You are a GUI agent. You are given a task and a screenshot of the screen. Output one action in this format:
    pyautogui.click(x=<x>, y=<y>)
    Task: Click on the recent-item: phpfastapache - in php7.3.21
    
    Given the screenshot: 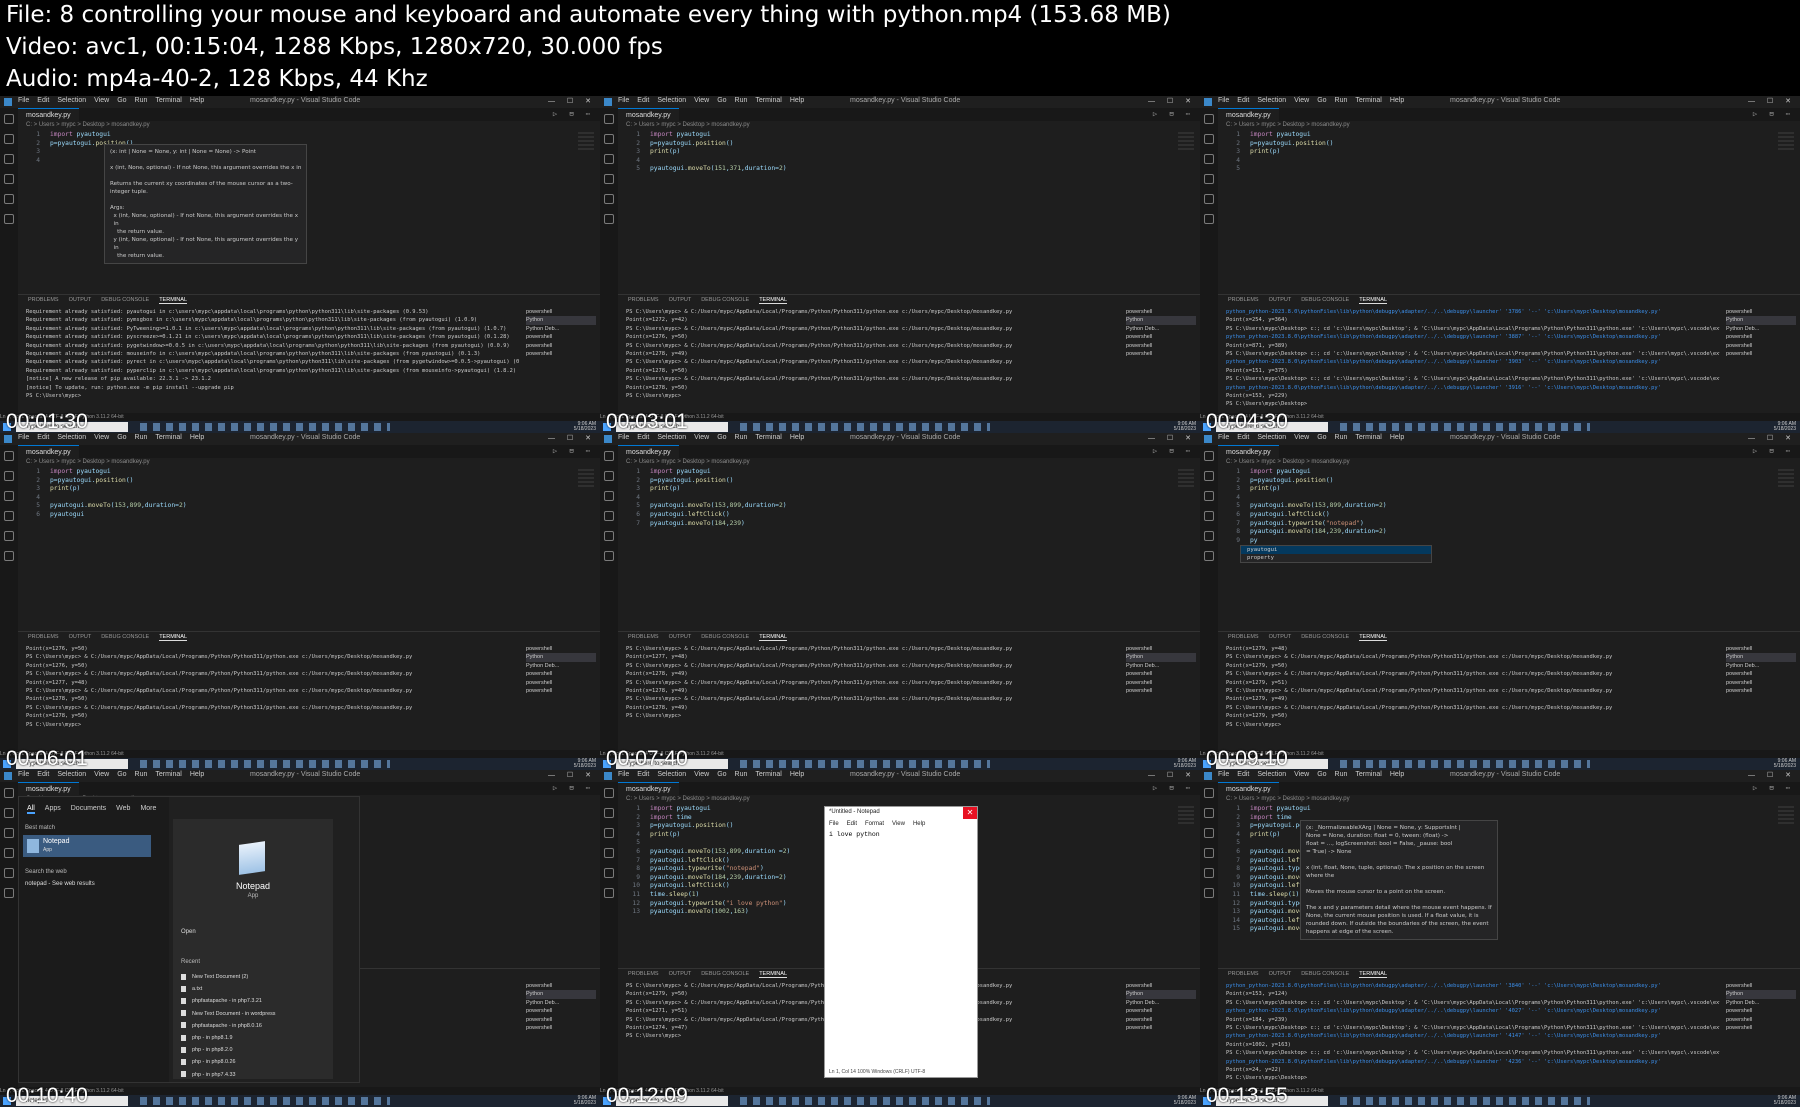 What is the action you would take?
    pyautogui.click(x=228, y=1001)
    